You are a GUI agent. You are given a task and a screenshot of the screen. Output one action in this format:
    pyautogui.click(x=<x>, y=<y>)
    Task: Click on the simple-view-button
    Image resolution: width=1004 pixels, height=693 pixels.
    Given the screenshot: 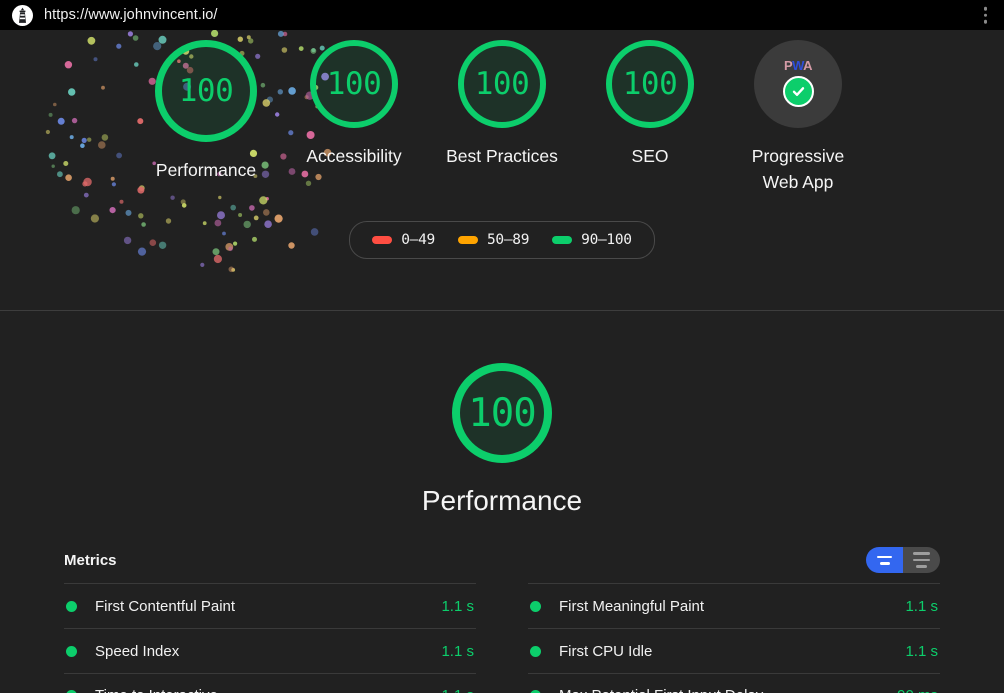 What is the action you would take?
    pyautogui.click(x=884, y=560)
    